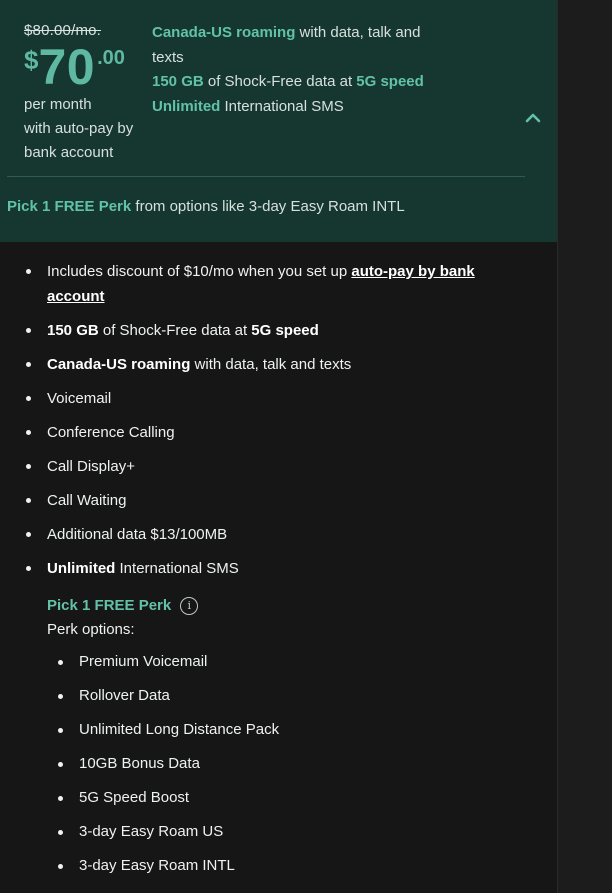 The width and height of the screenshot is (612, 893). I want to click on perk-option: 10GB Bonus Data, so click(282, 764).